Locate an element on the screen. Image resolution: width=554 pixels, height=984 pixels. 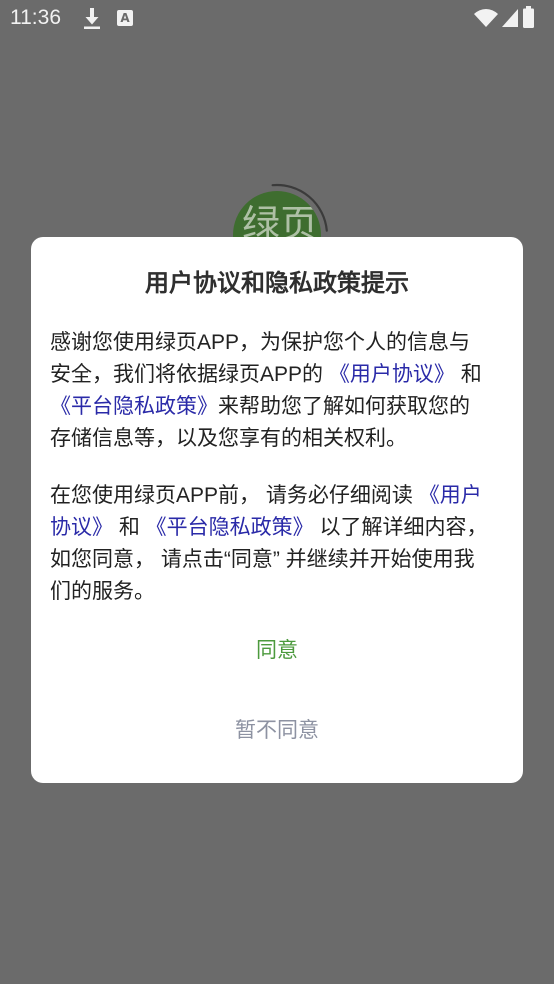
privacy-policy-link: 《平台隐私政策》 is located at coordinates (134, 406).